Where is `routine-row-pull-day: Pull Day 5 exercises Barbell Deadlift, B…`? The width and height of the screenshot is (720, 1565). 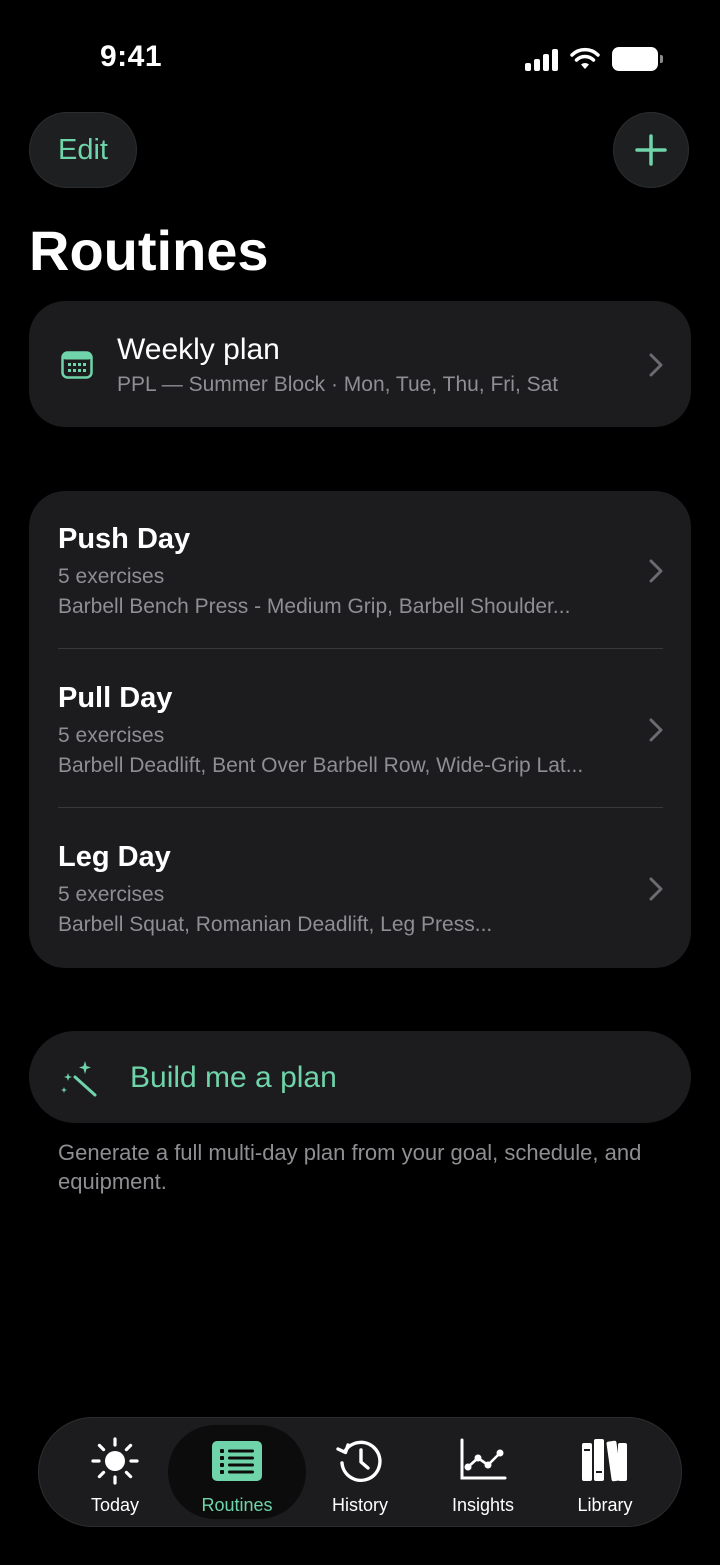
routine-row-pull-day: Pull Day 5 exercises Barbell Deadlift, B… is located at coordinates (360, 729).